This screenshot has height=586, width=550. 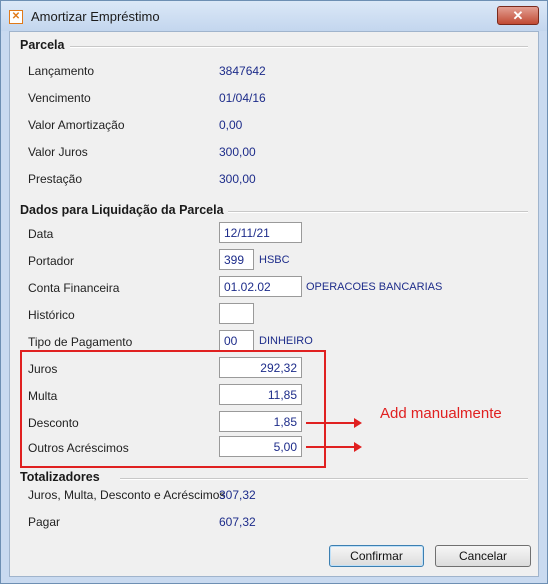 What do you see at coordinates (299, 47) in the screenshot?
I see `parcela-divider` at bounding box center [299, 47].